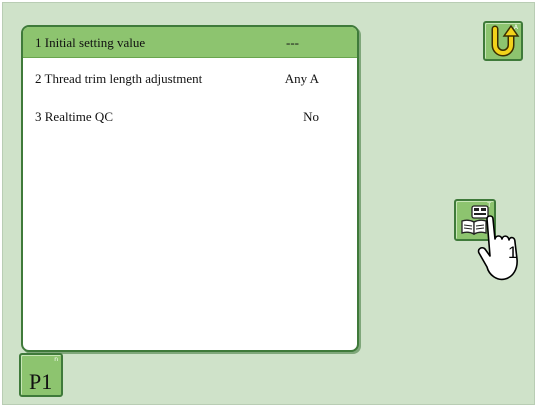  What do you see at coordinates (119, 78) in the screenshot?
I see `settings-row-label: 2 Thread trim length adjustment` at bounding box center [119, 78].